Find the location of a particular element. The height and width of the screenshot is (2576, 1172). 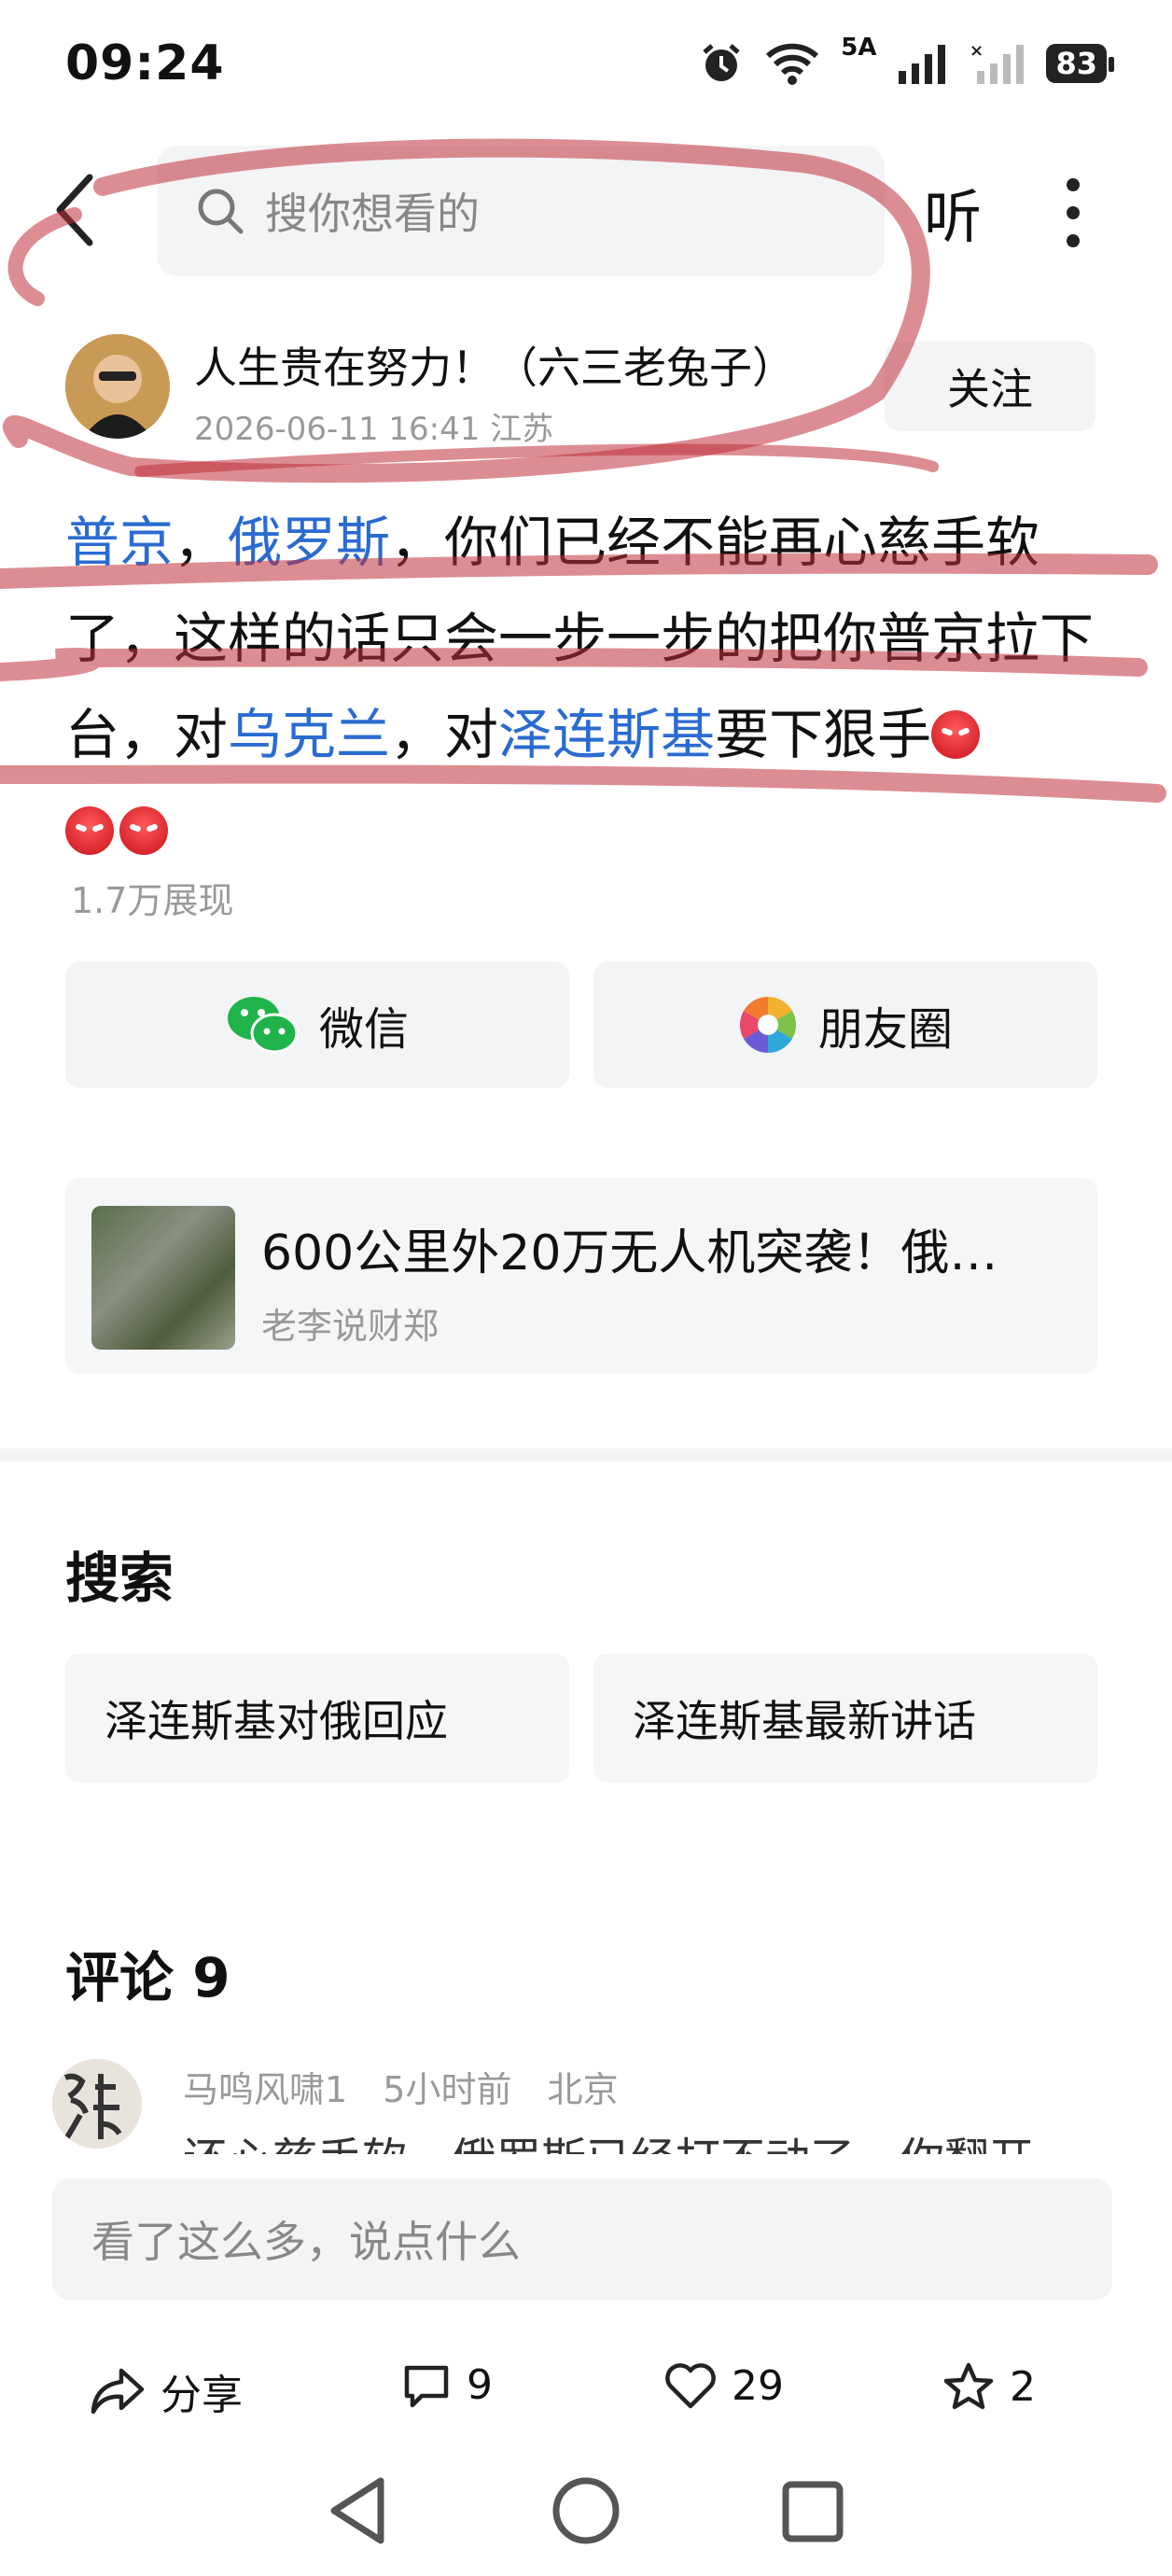

search-input: 搜你想看的 is located at coordinates (521, 211).